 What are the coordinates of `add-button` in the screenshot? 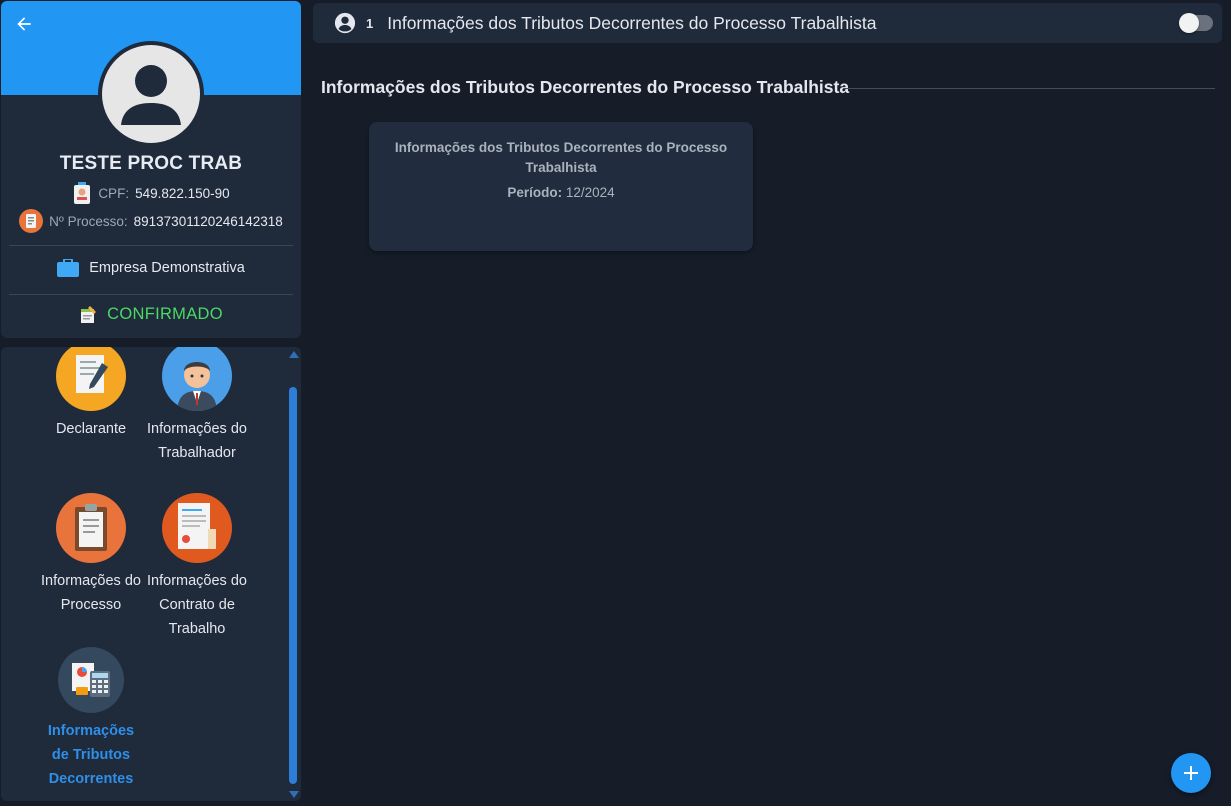 It's located at (1191, 773).